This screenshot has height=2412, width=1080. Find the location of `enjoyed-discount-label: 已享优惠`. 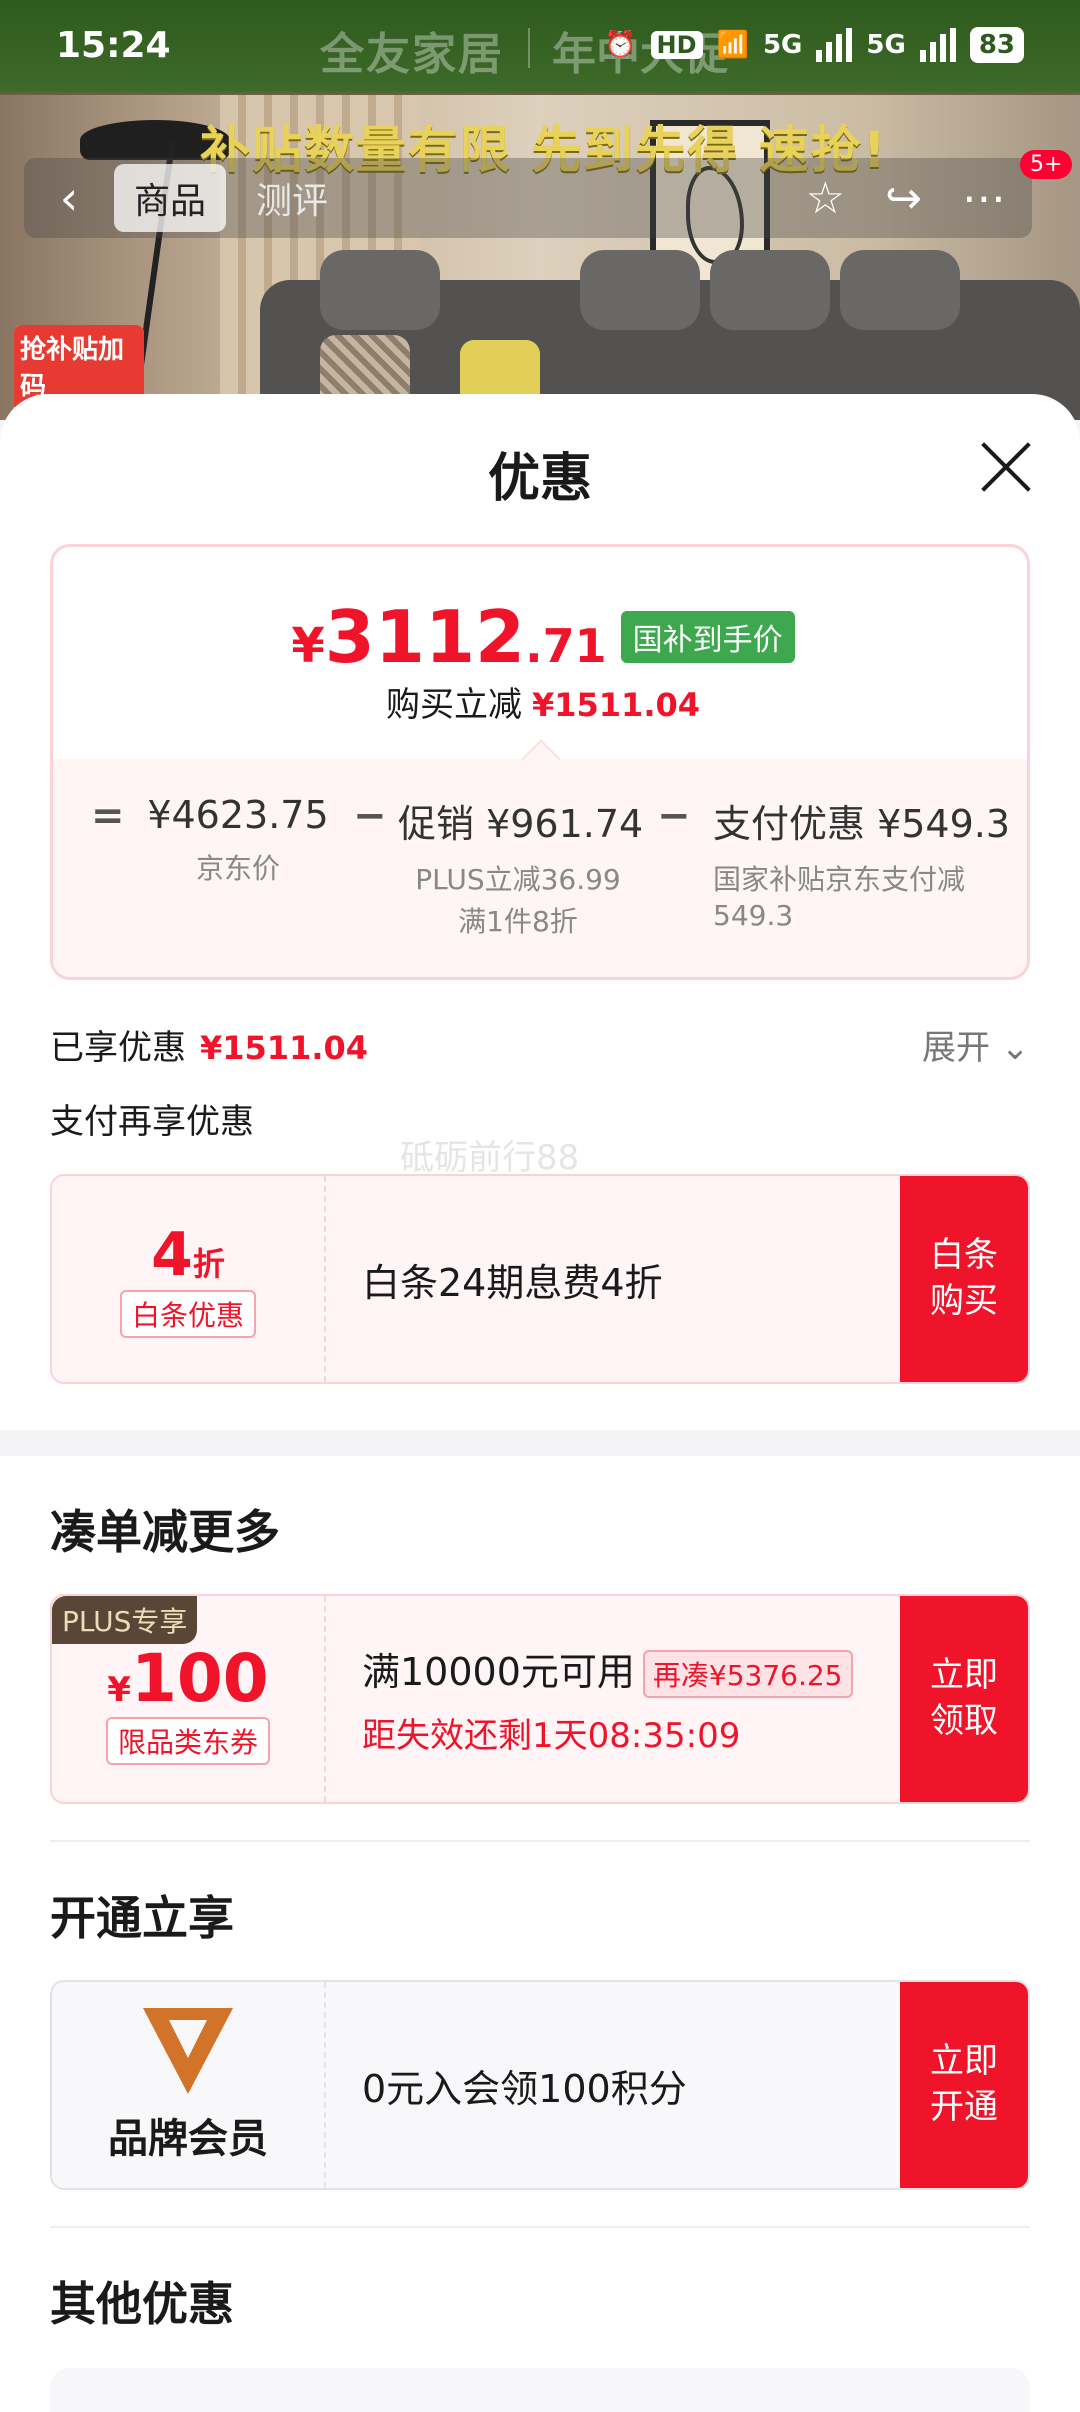

enjoyed-discount-label: 已享优惠 is located at coordinates (118, 1048).